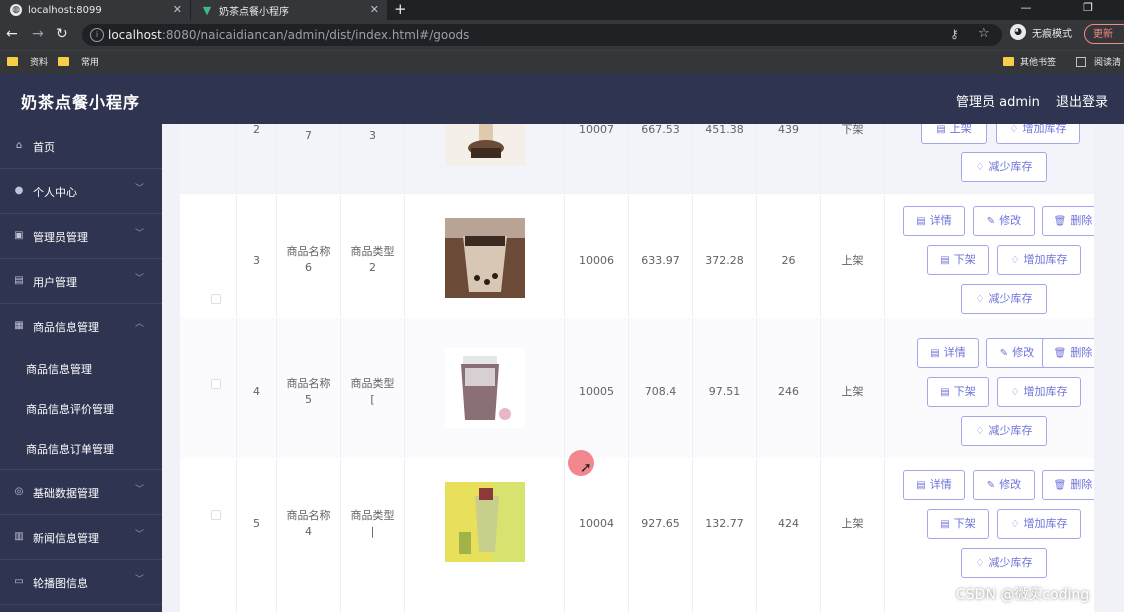 This screenshot has width=1124, height=612. What do you see at coordinates (19, 491) in the screenshot?
I see `data-icon: ◎` at bounding box center [19, 491].